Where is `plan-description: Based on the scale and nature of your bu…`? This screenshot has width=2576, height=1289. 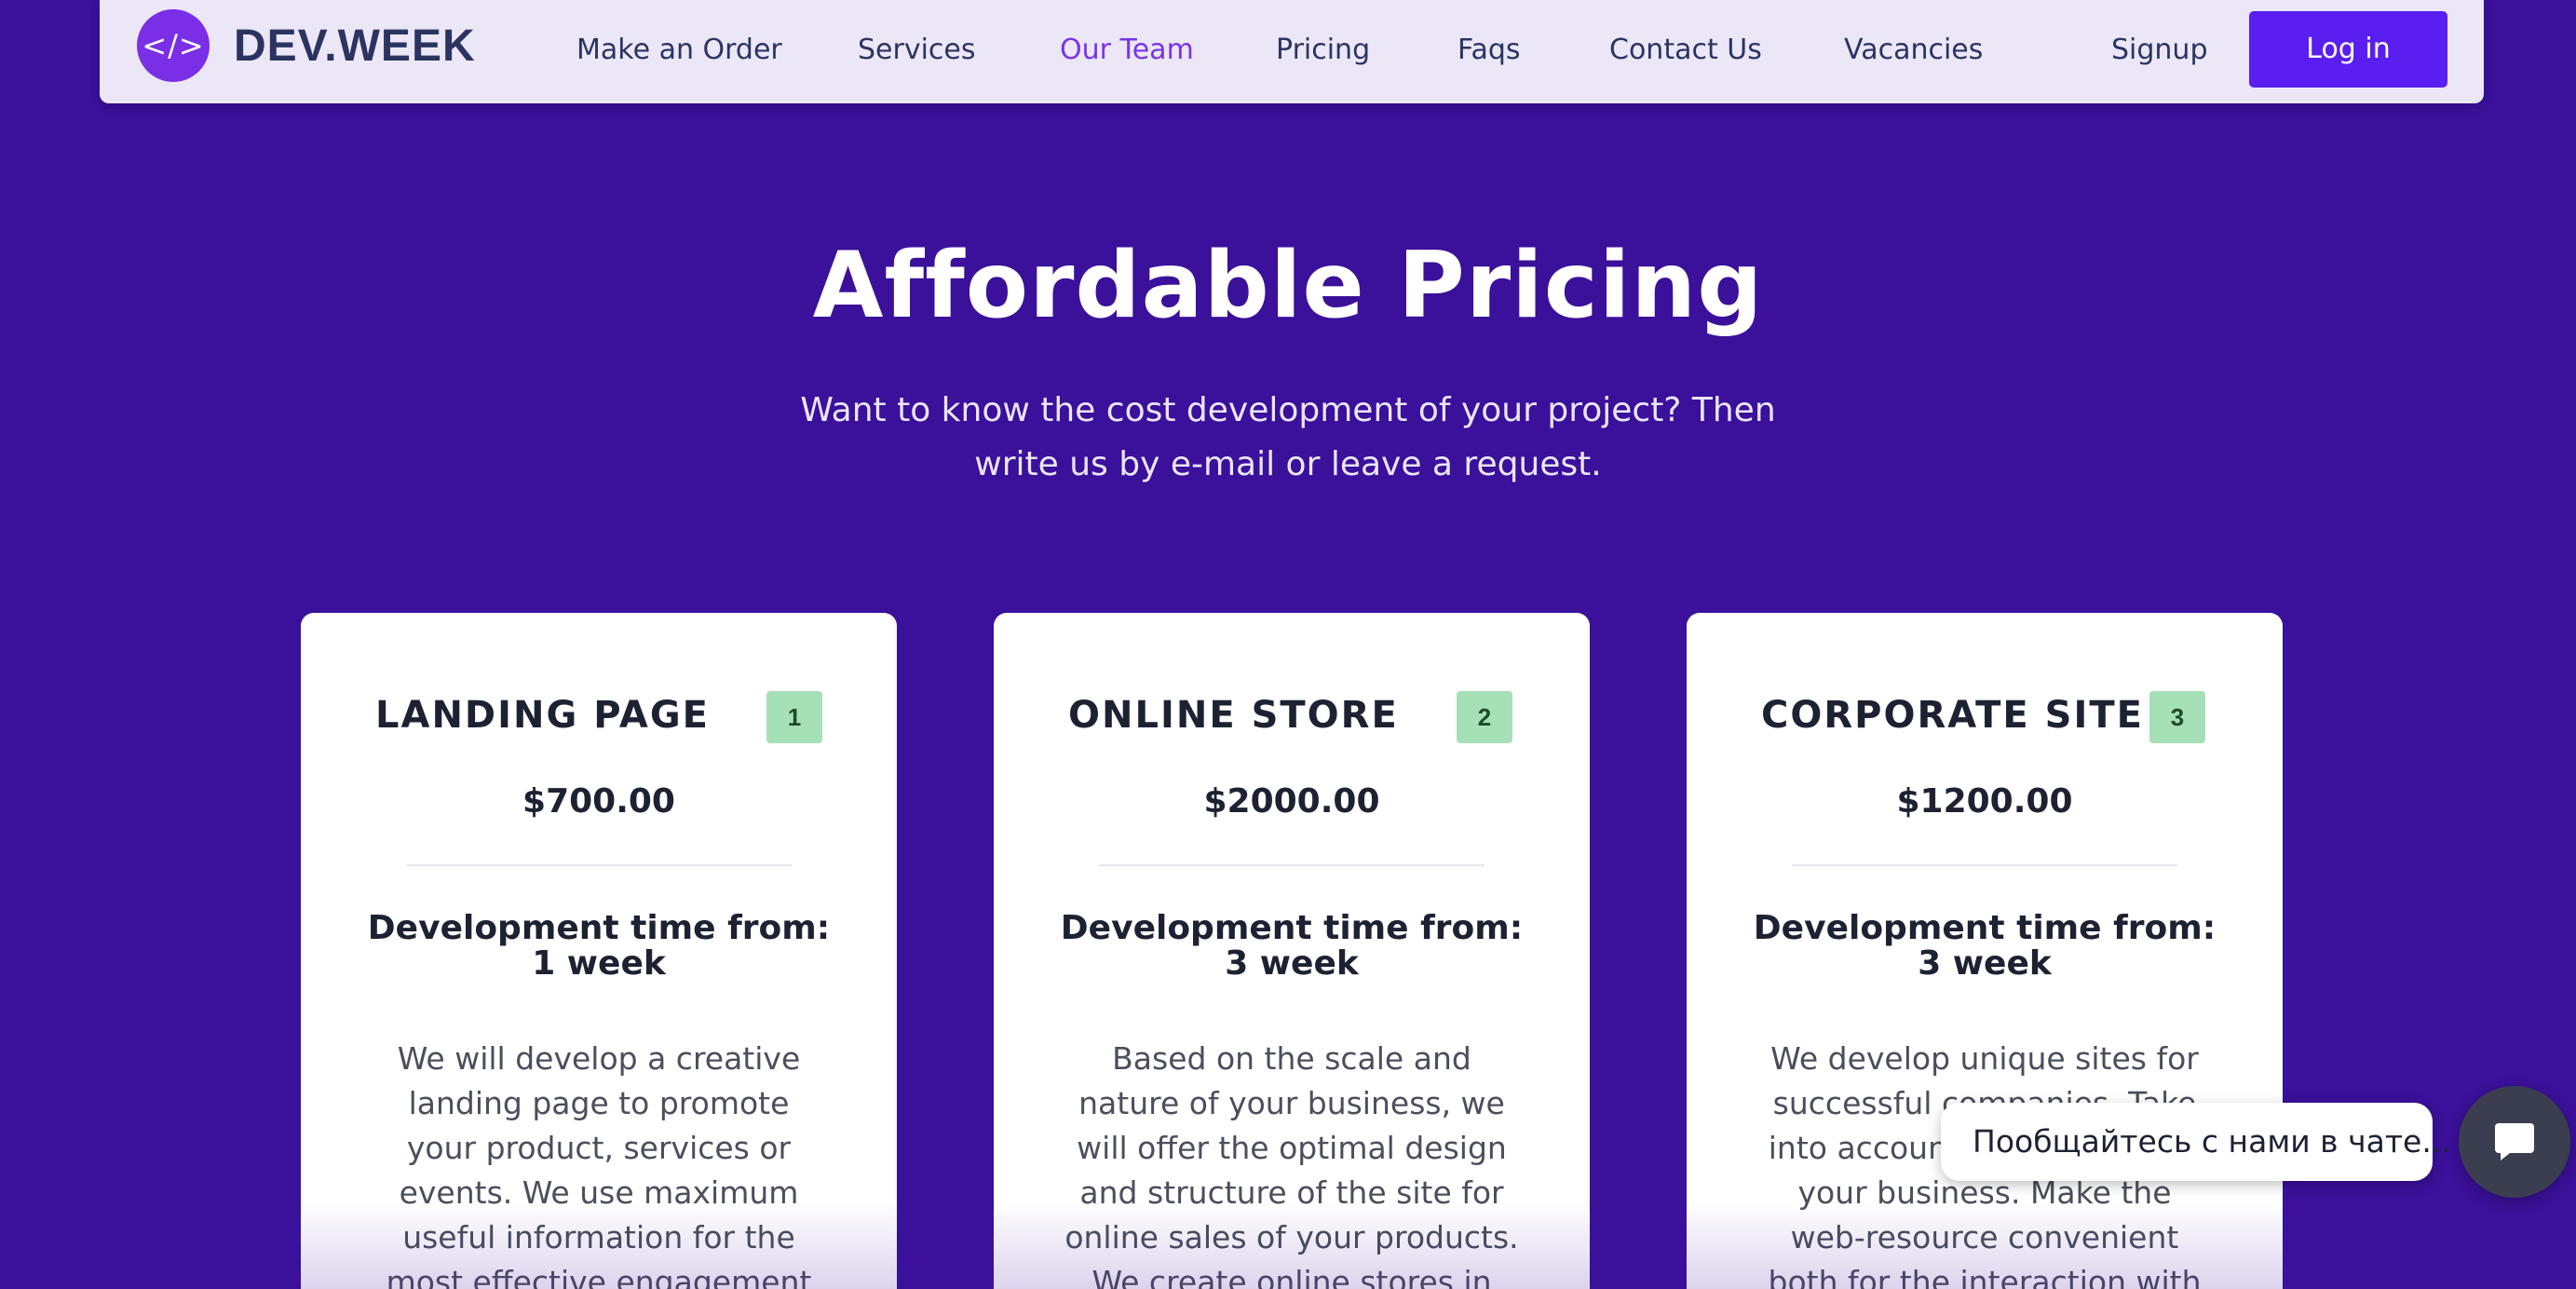
plan-description: Based on the scale and nature of your bu… is located at coordinates (1291, 1165).